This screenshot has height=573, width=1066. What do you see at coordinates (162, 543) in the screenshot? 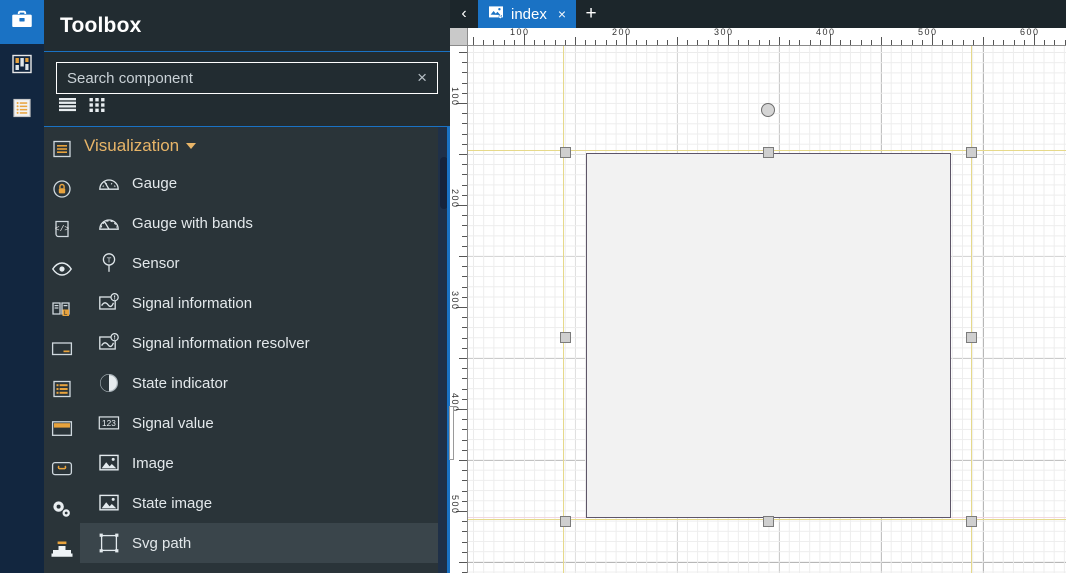
I see `list-item-label: Svg path` at bounding box center [162, 543].